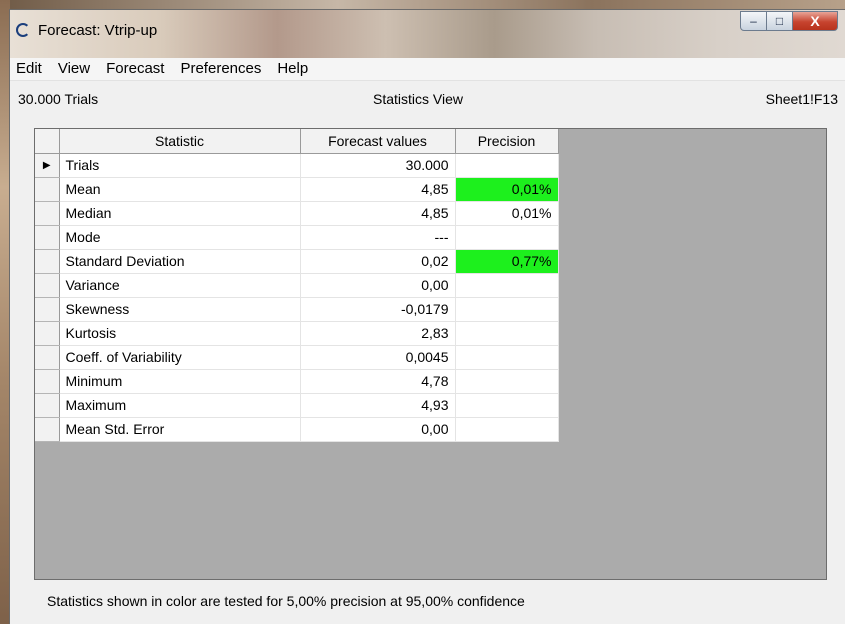 The height and width of the screenshot is (624, 845). What do you see at coordinates (180, 309) in the screenshot?
I see `statistic-name-cell: Skewness` at bounding box center [180, 309].